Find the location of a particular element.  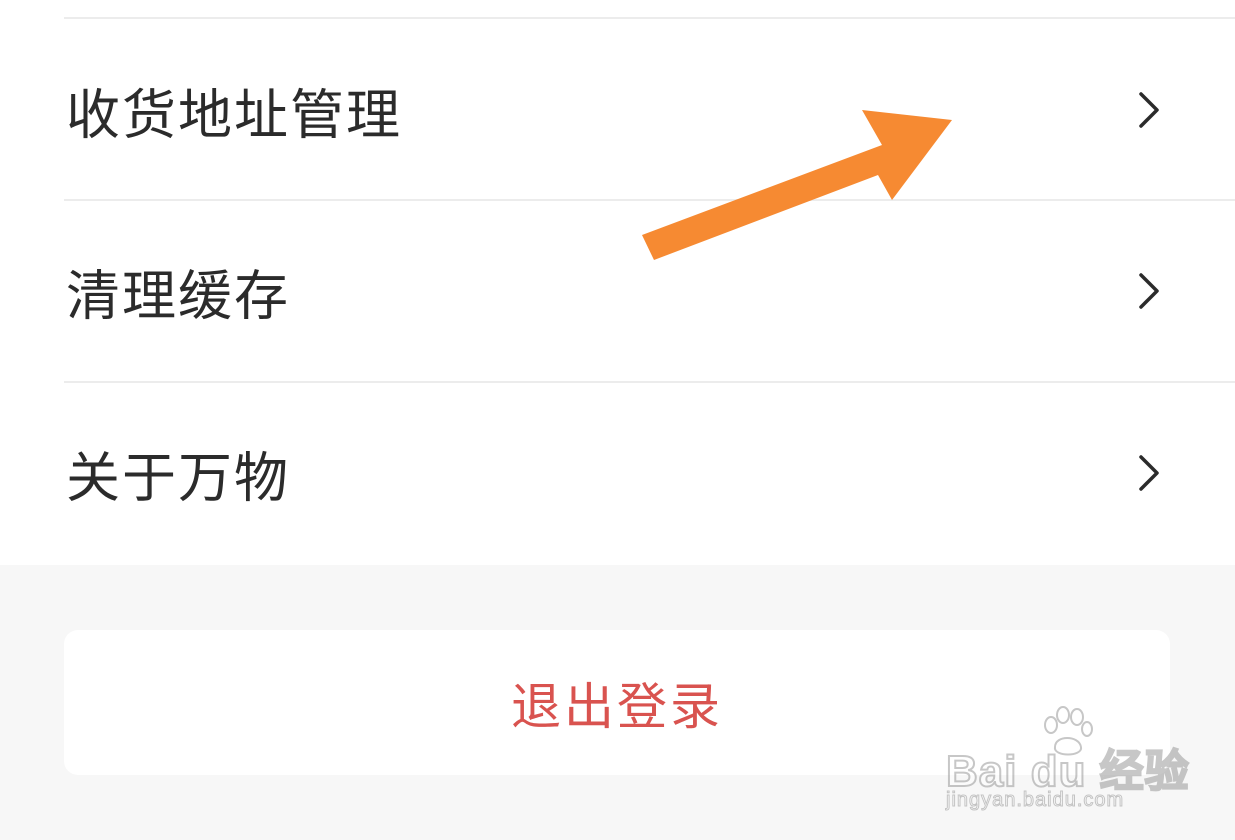

pointer-arrow-icon is located at coordinates (797, 185).